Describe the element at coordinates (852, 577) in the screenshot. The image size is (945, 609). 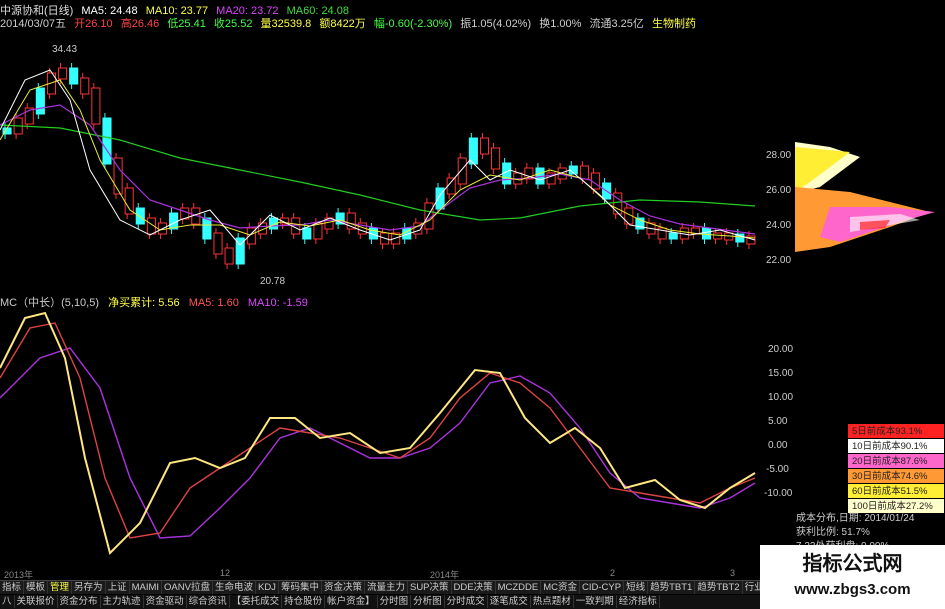
I see `watermark: 指标公式网 www.zbgs3.com` at that location.